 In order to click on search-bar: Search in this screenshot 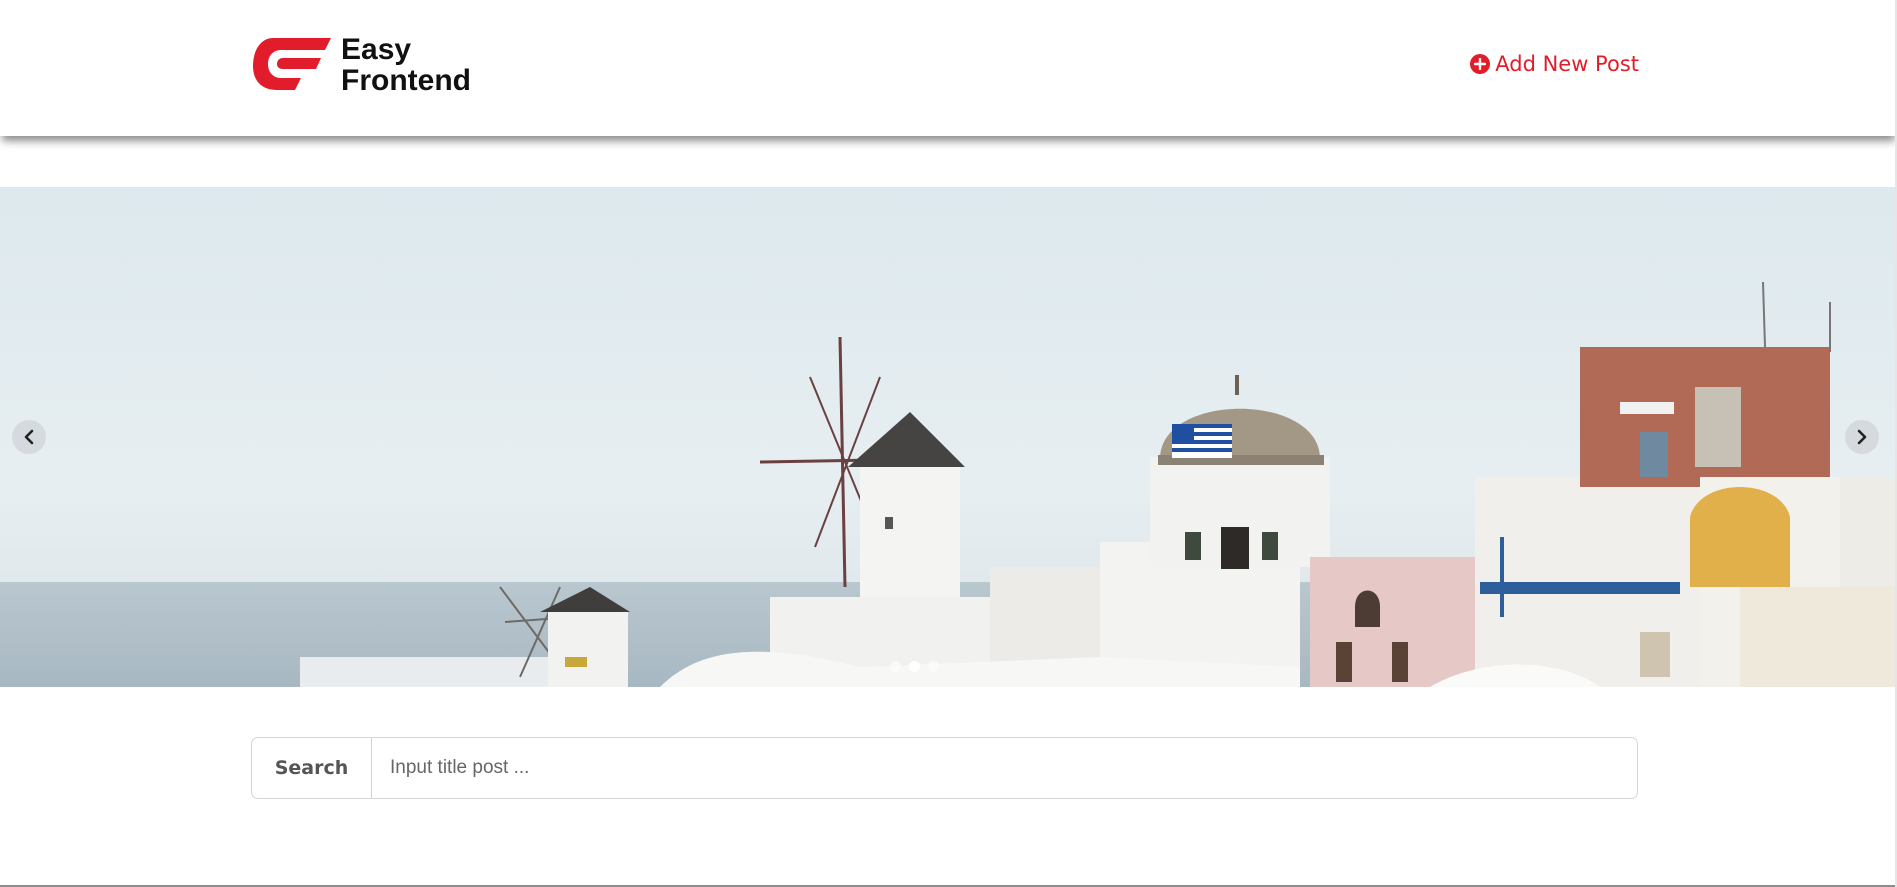, I will do `click(944, 768)`.